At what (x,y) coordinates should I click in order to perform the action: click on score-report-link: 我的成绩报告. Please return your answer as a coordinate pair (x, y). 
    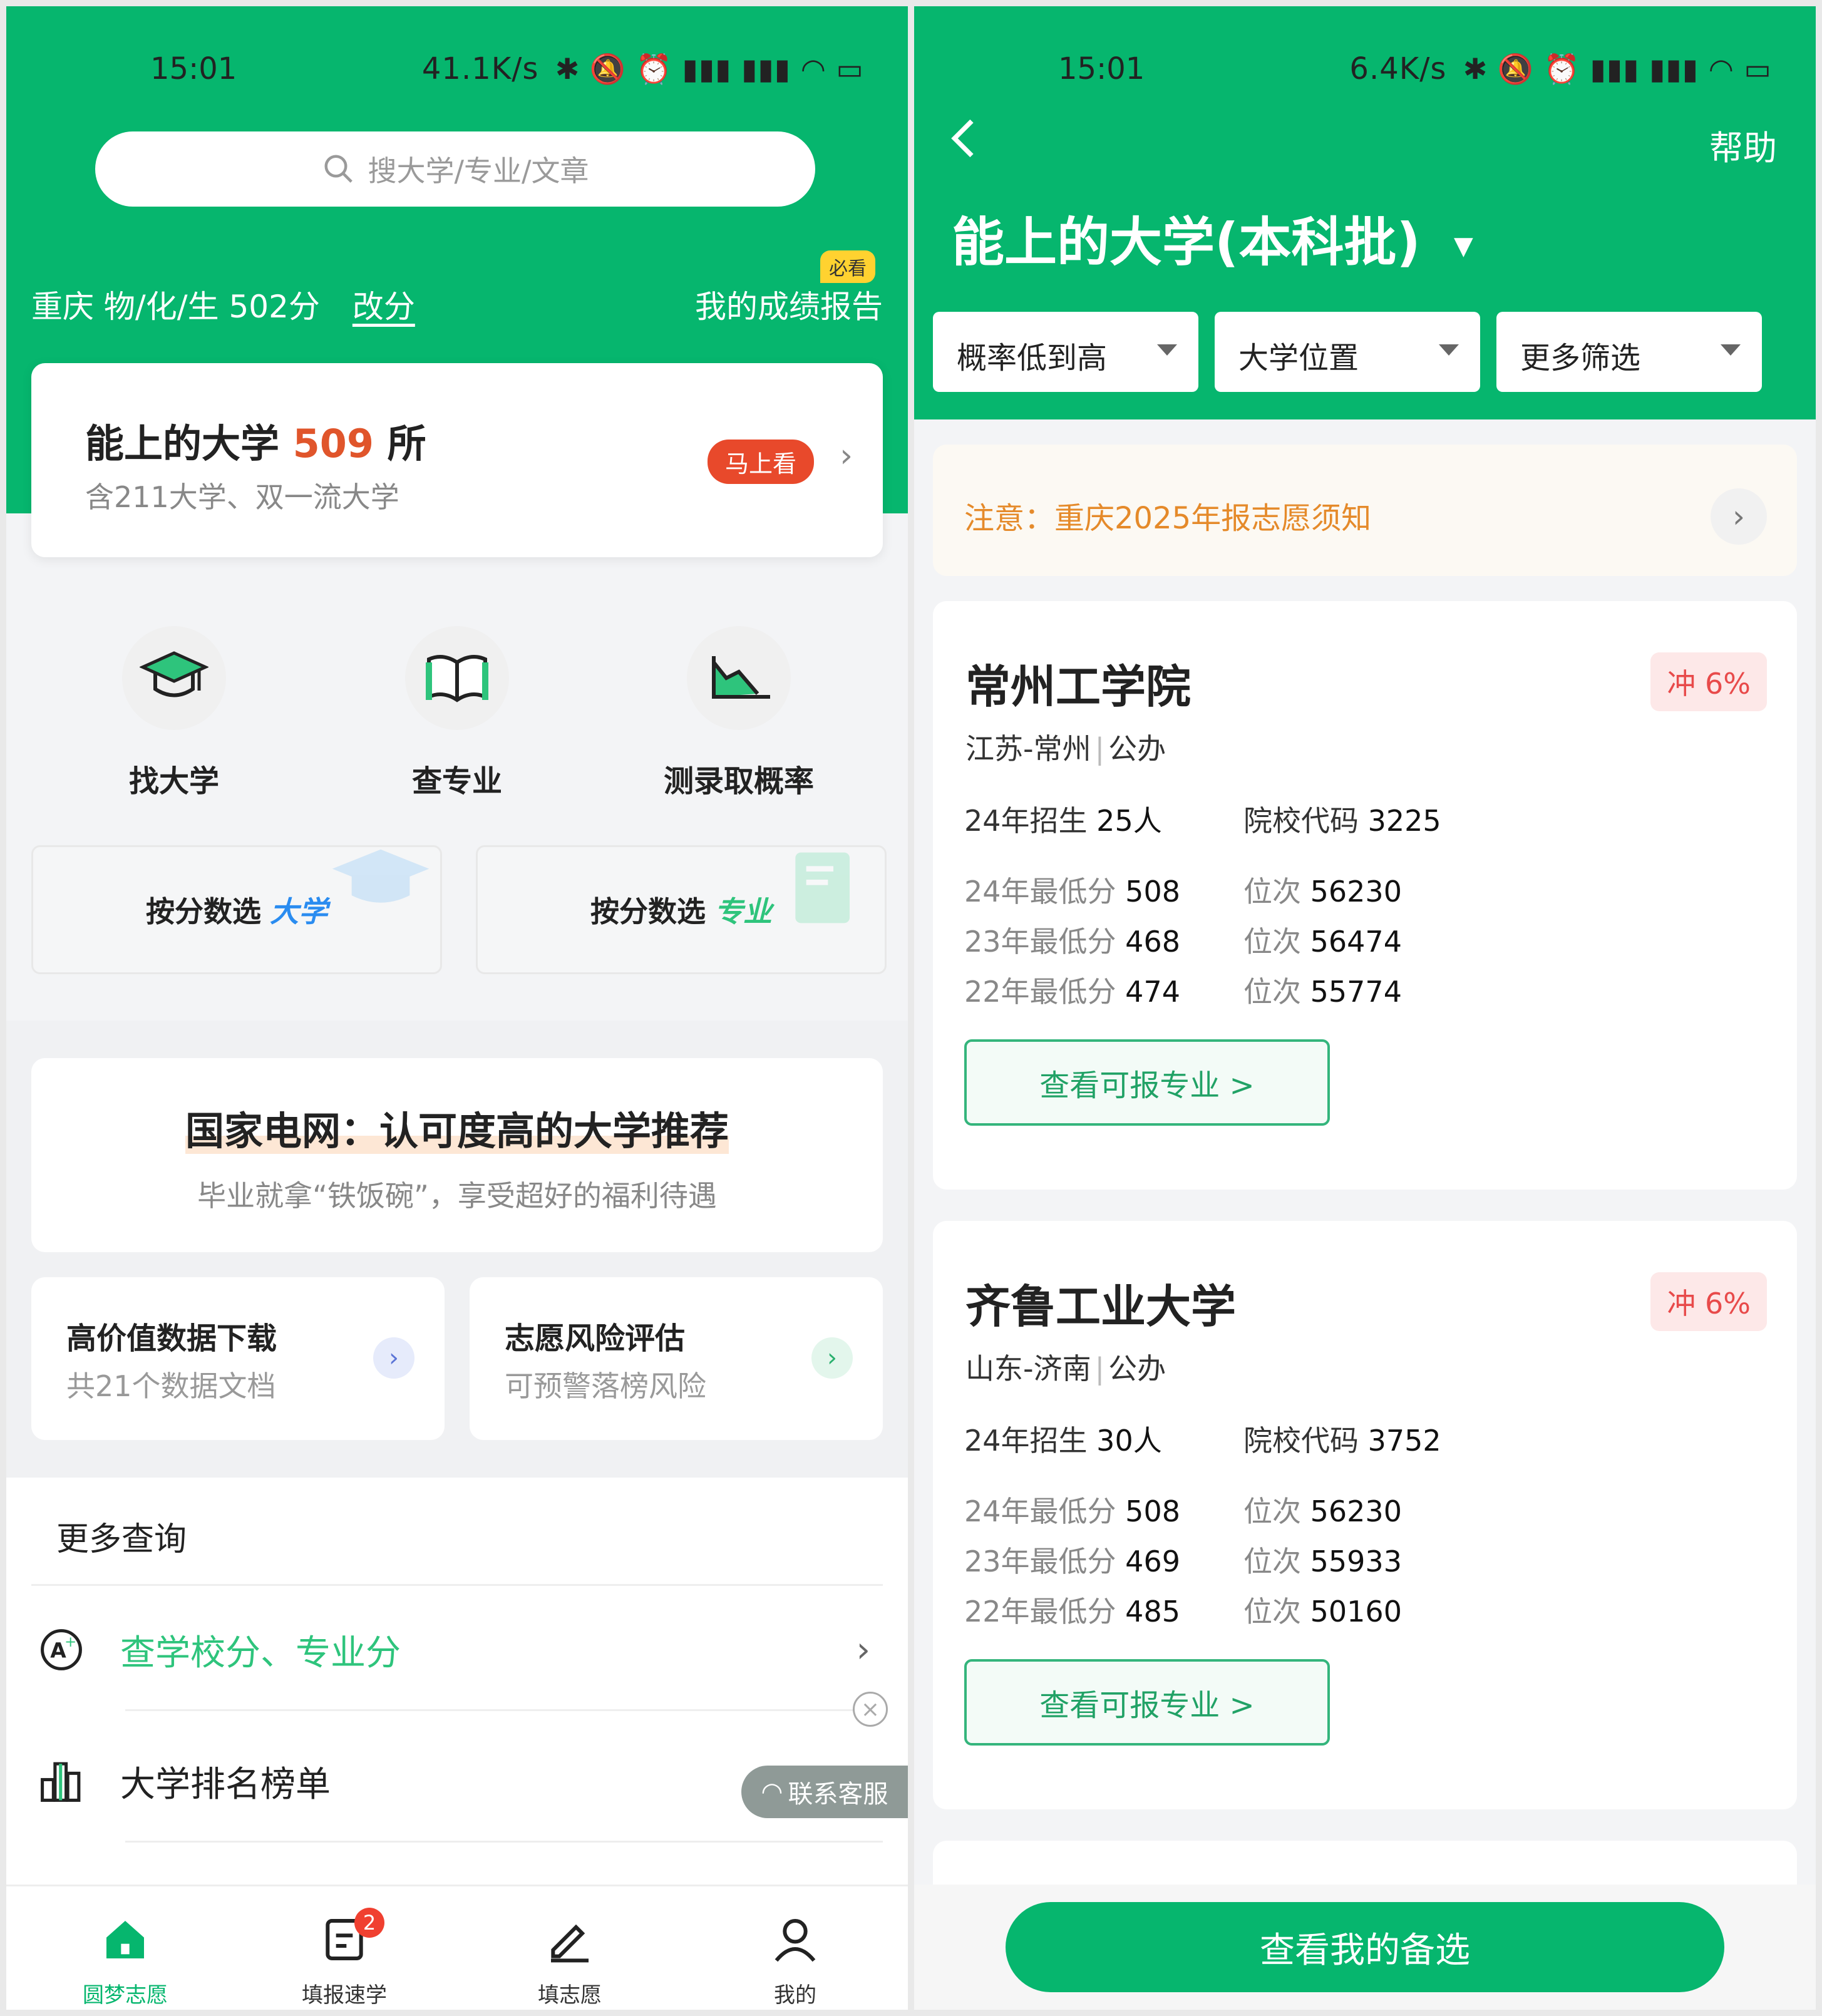
    Looking at the image, I should click on (789, 305).